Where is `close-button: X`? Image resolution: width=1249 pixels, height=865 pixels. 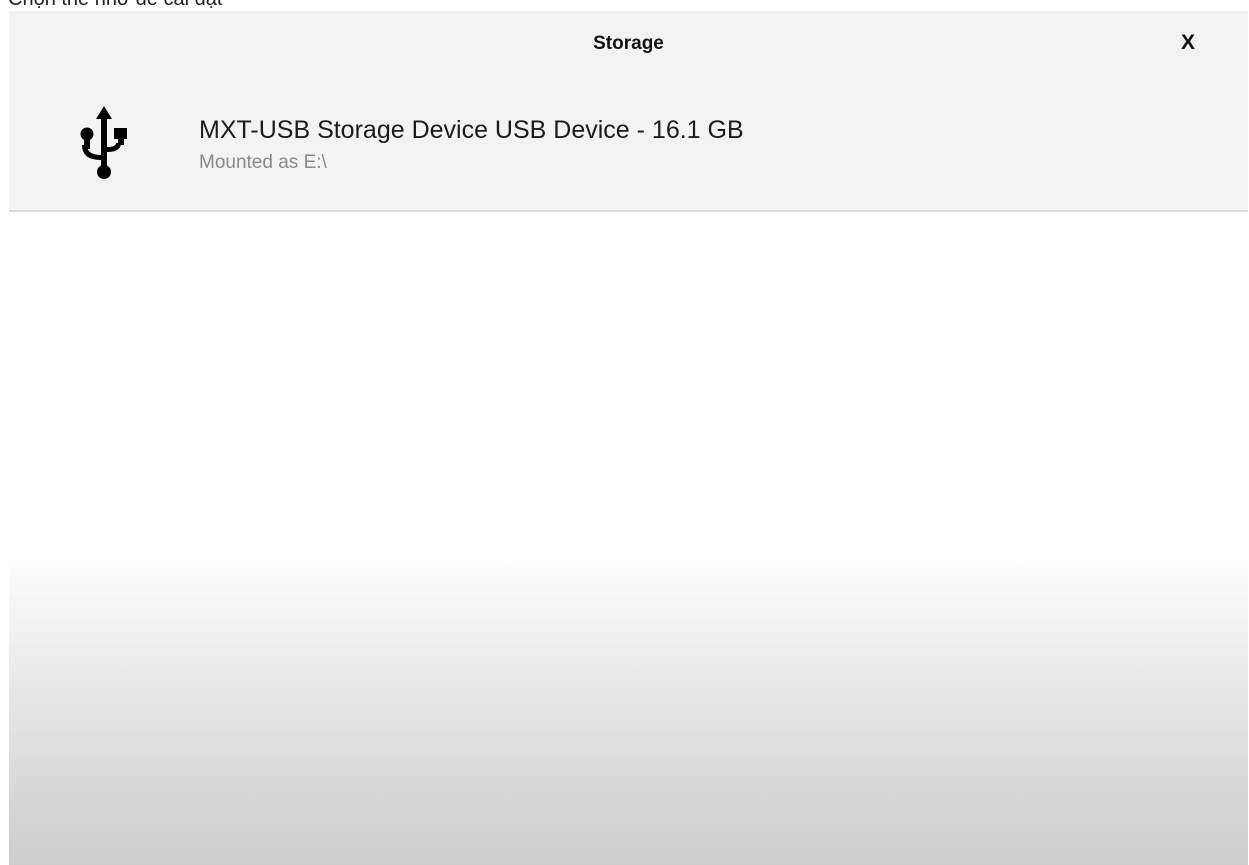 close-button: X is located at coordinates (1188, 44).